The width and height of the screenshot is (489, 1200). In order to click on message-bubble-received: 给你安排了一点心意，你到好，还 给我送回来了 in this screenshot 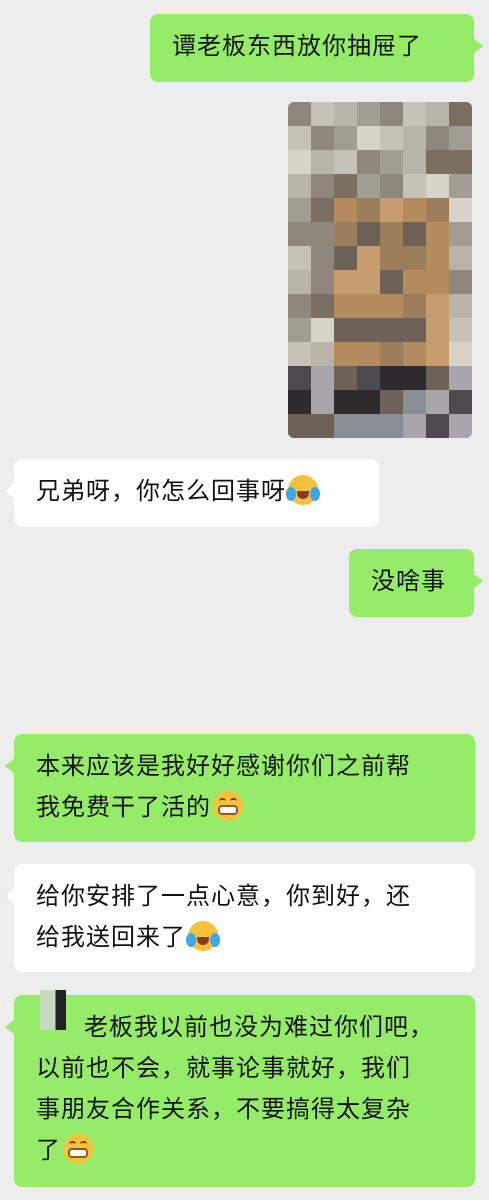, I will do `click(240, 918)`.